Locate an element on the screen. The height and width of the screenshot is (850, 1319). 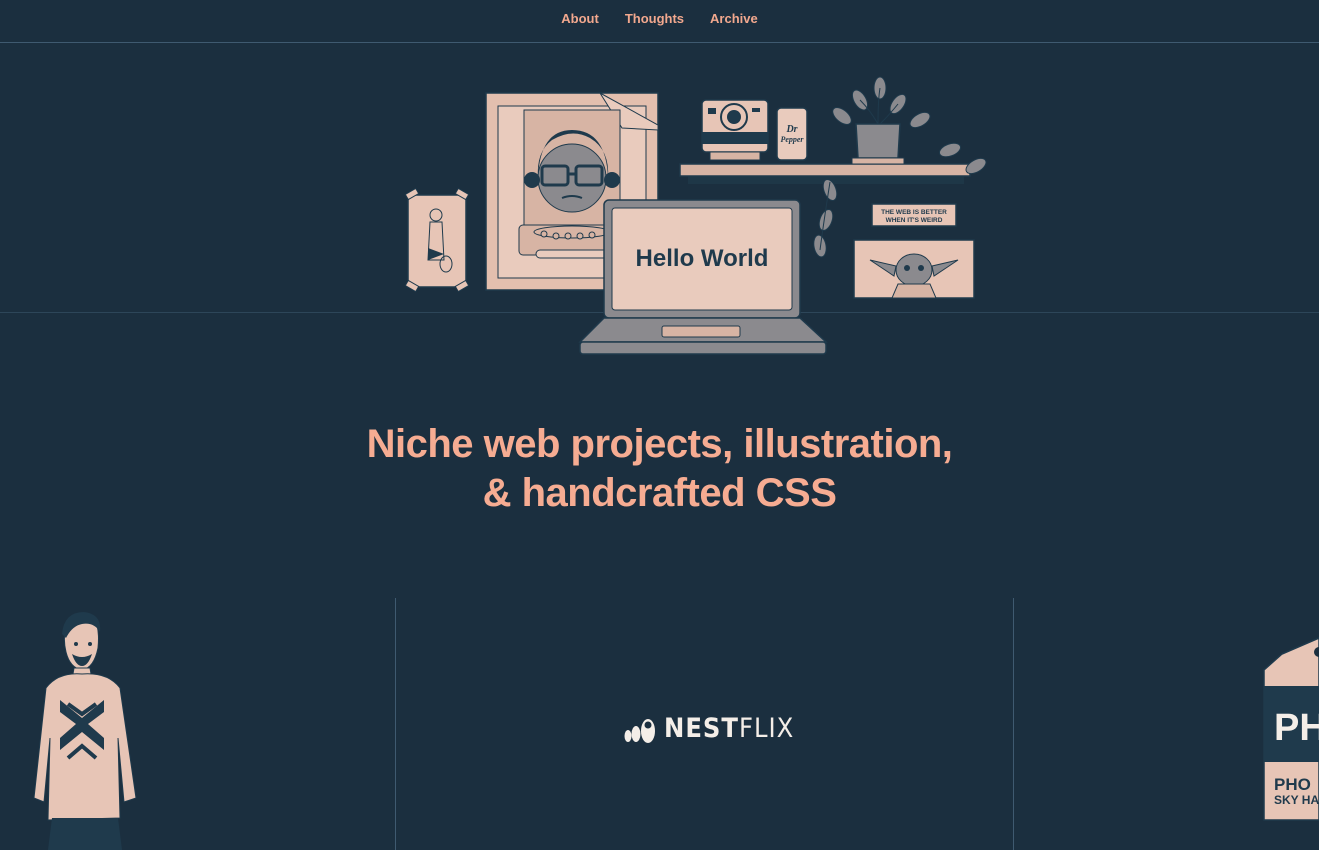
weird-web-sign: THE WEB IS BETTER WHEN IT'S WEIRD is located at coordinates (914, 215).